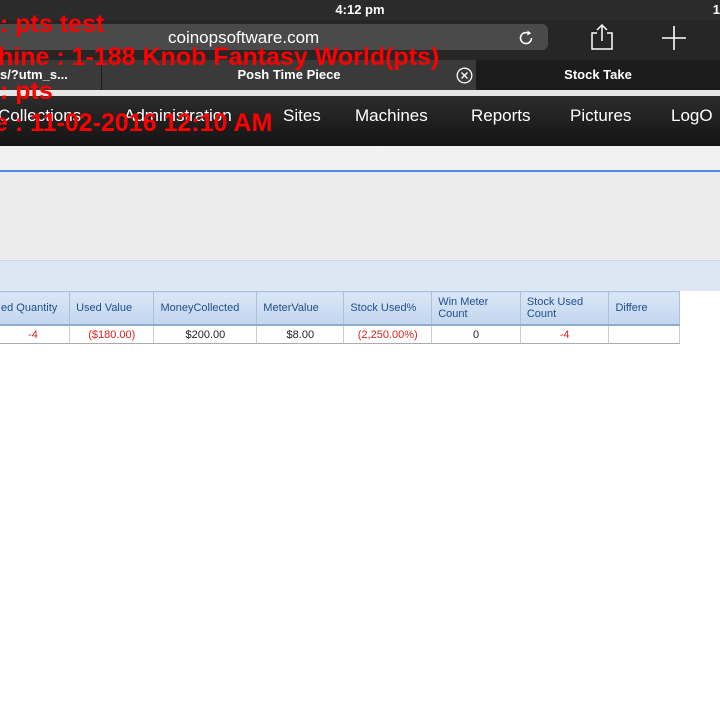 The height and width of the screenshot is (720, 720). What do you see at coordinates (716, 9) in the screenshot?
I see `status-right-fragment: 1` at bounding box center [716, 9].